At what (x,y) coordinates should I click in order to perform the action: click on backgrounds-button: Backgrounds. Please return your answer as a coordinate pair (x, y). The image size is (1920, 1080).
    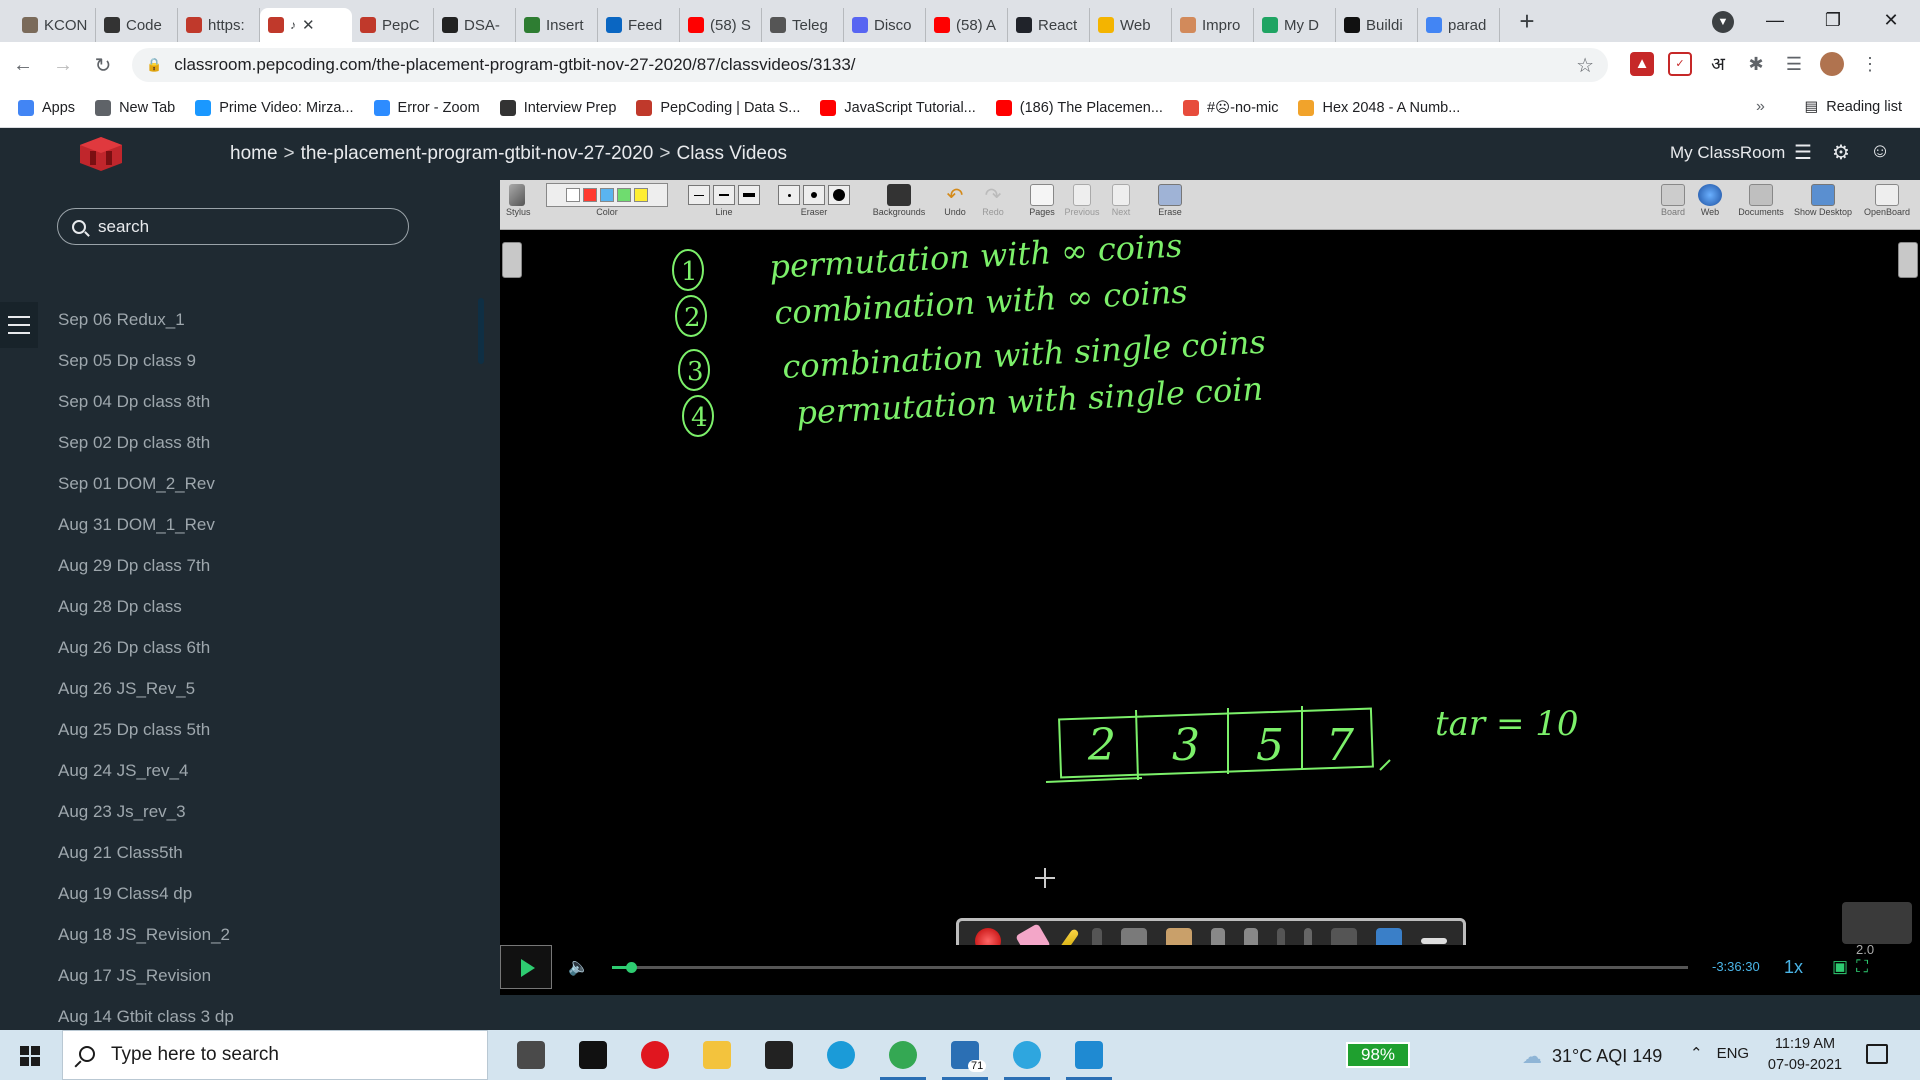
    Looking at the image, I should click on (899, 200).